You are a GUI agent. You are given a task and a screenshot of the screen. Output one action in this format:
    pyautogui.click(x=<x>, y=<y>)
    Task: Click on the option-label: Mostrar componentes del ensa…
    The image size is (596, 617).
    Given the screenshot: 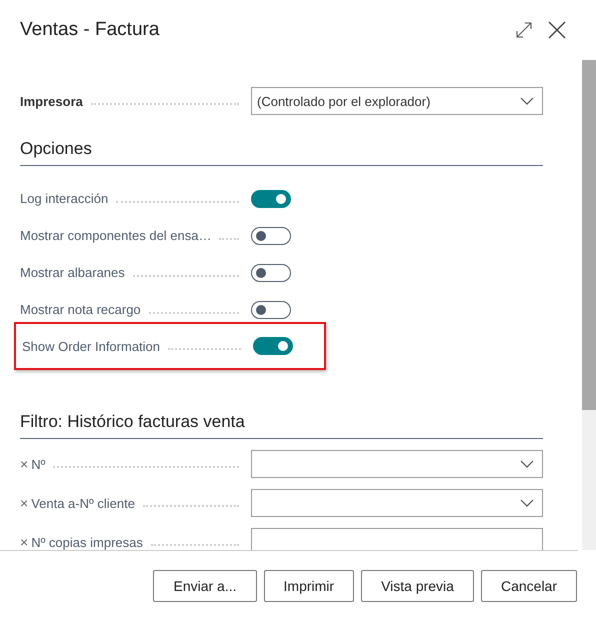 What is the action you would take?
    pyautogui.click(x=116, y=235)
    